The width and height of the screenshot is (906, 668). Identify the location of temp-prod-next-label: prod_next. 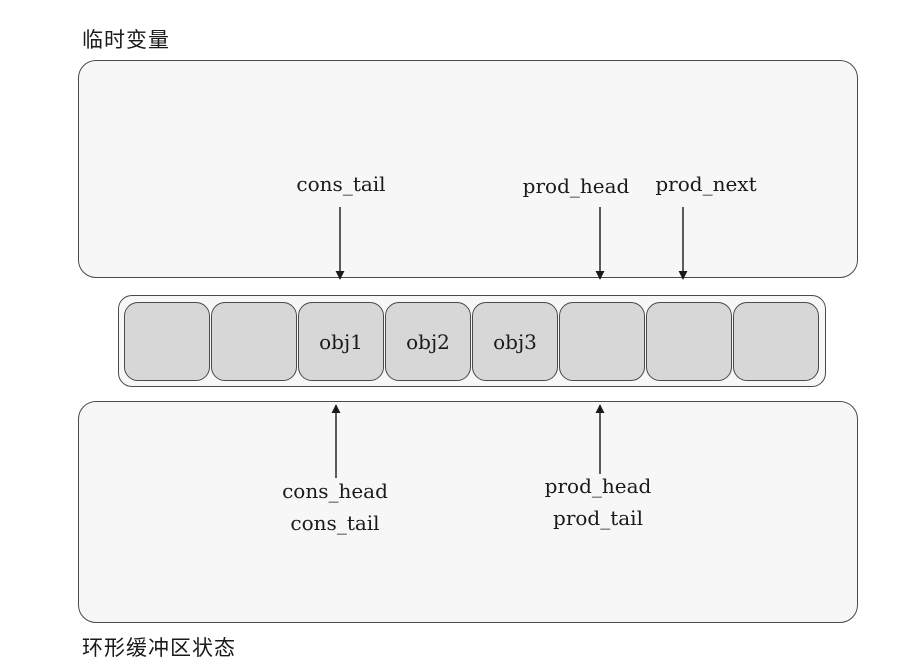
(706, 184).